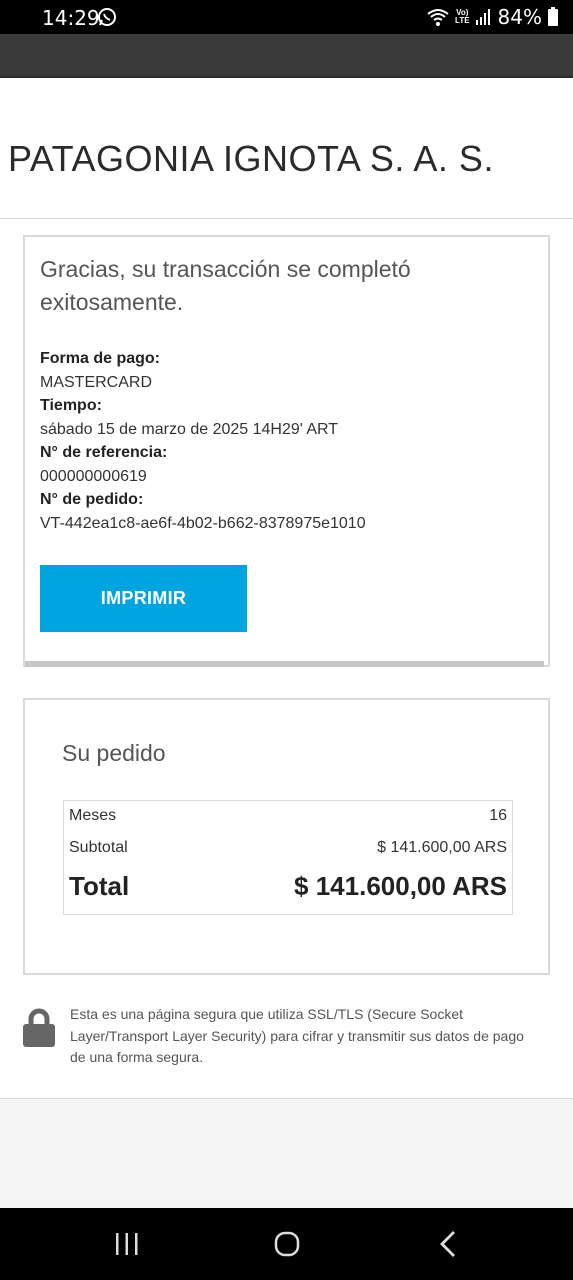 The height and width of the screenshot is (1280, 573). Describe the element at coordinates (442, 847) in the screenshot. I see `subtotal-value: $ 141.600,00 ARS` at that location.